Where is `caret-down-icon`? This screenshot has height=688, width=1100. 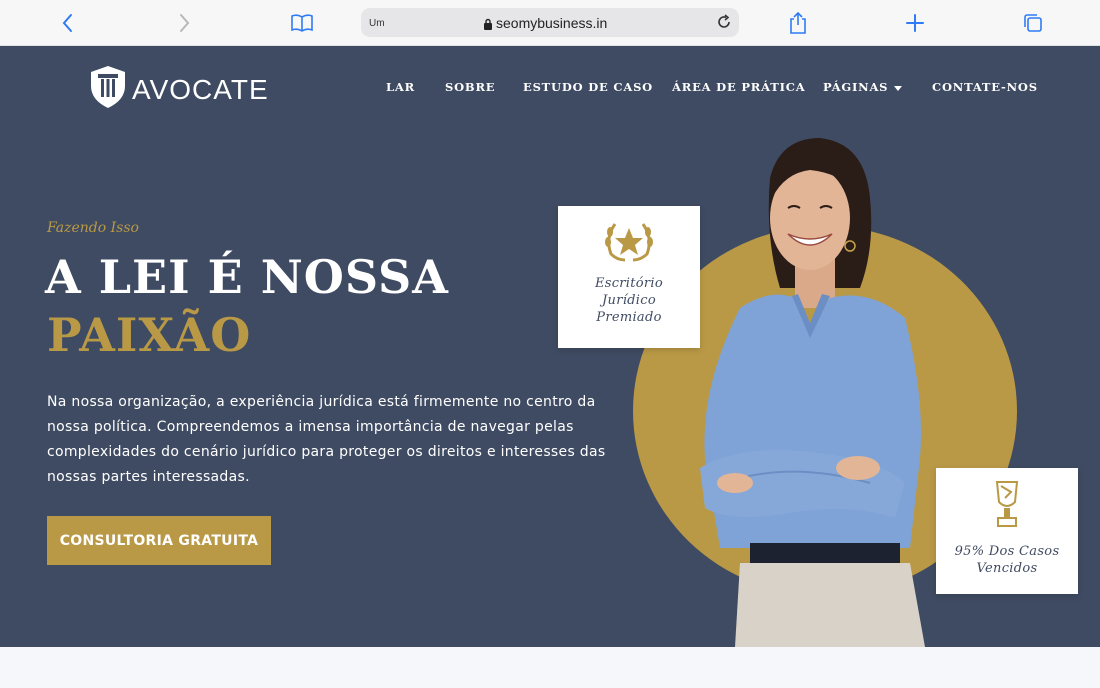
caret-down-icon is located at coordinates (898, 88).